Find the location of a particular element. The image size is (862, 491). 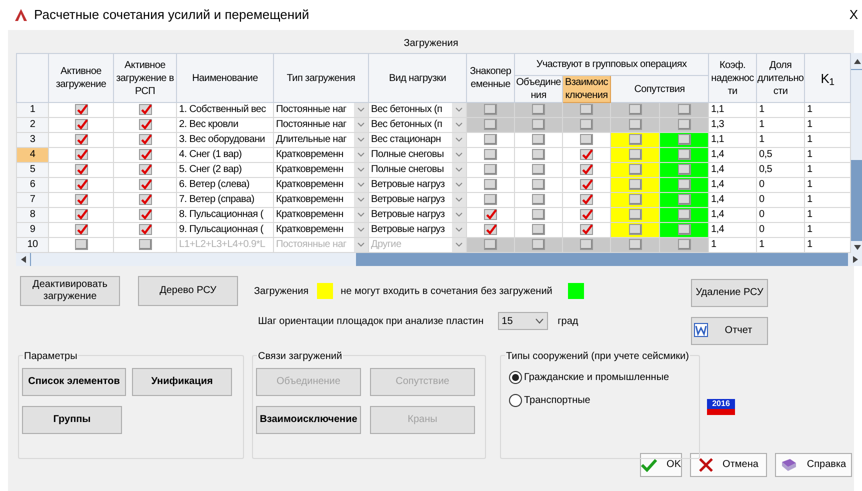

group-button: Список элементов is located at coordinates (74, 382).